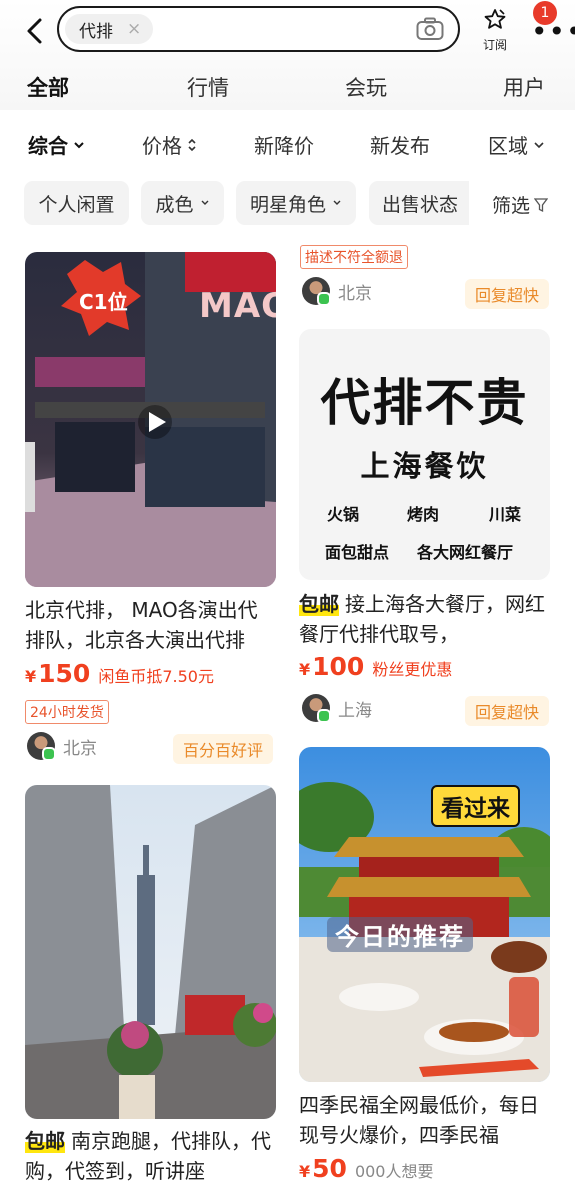  Describe the element at coordinates (338, 666) in the screenshot. I see `price-value: 100` at that location.